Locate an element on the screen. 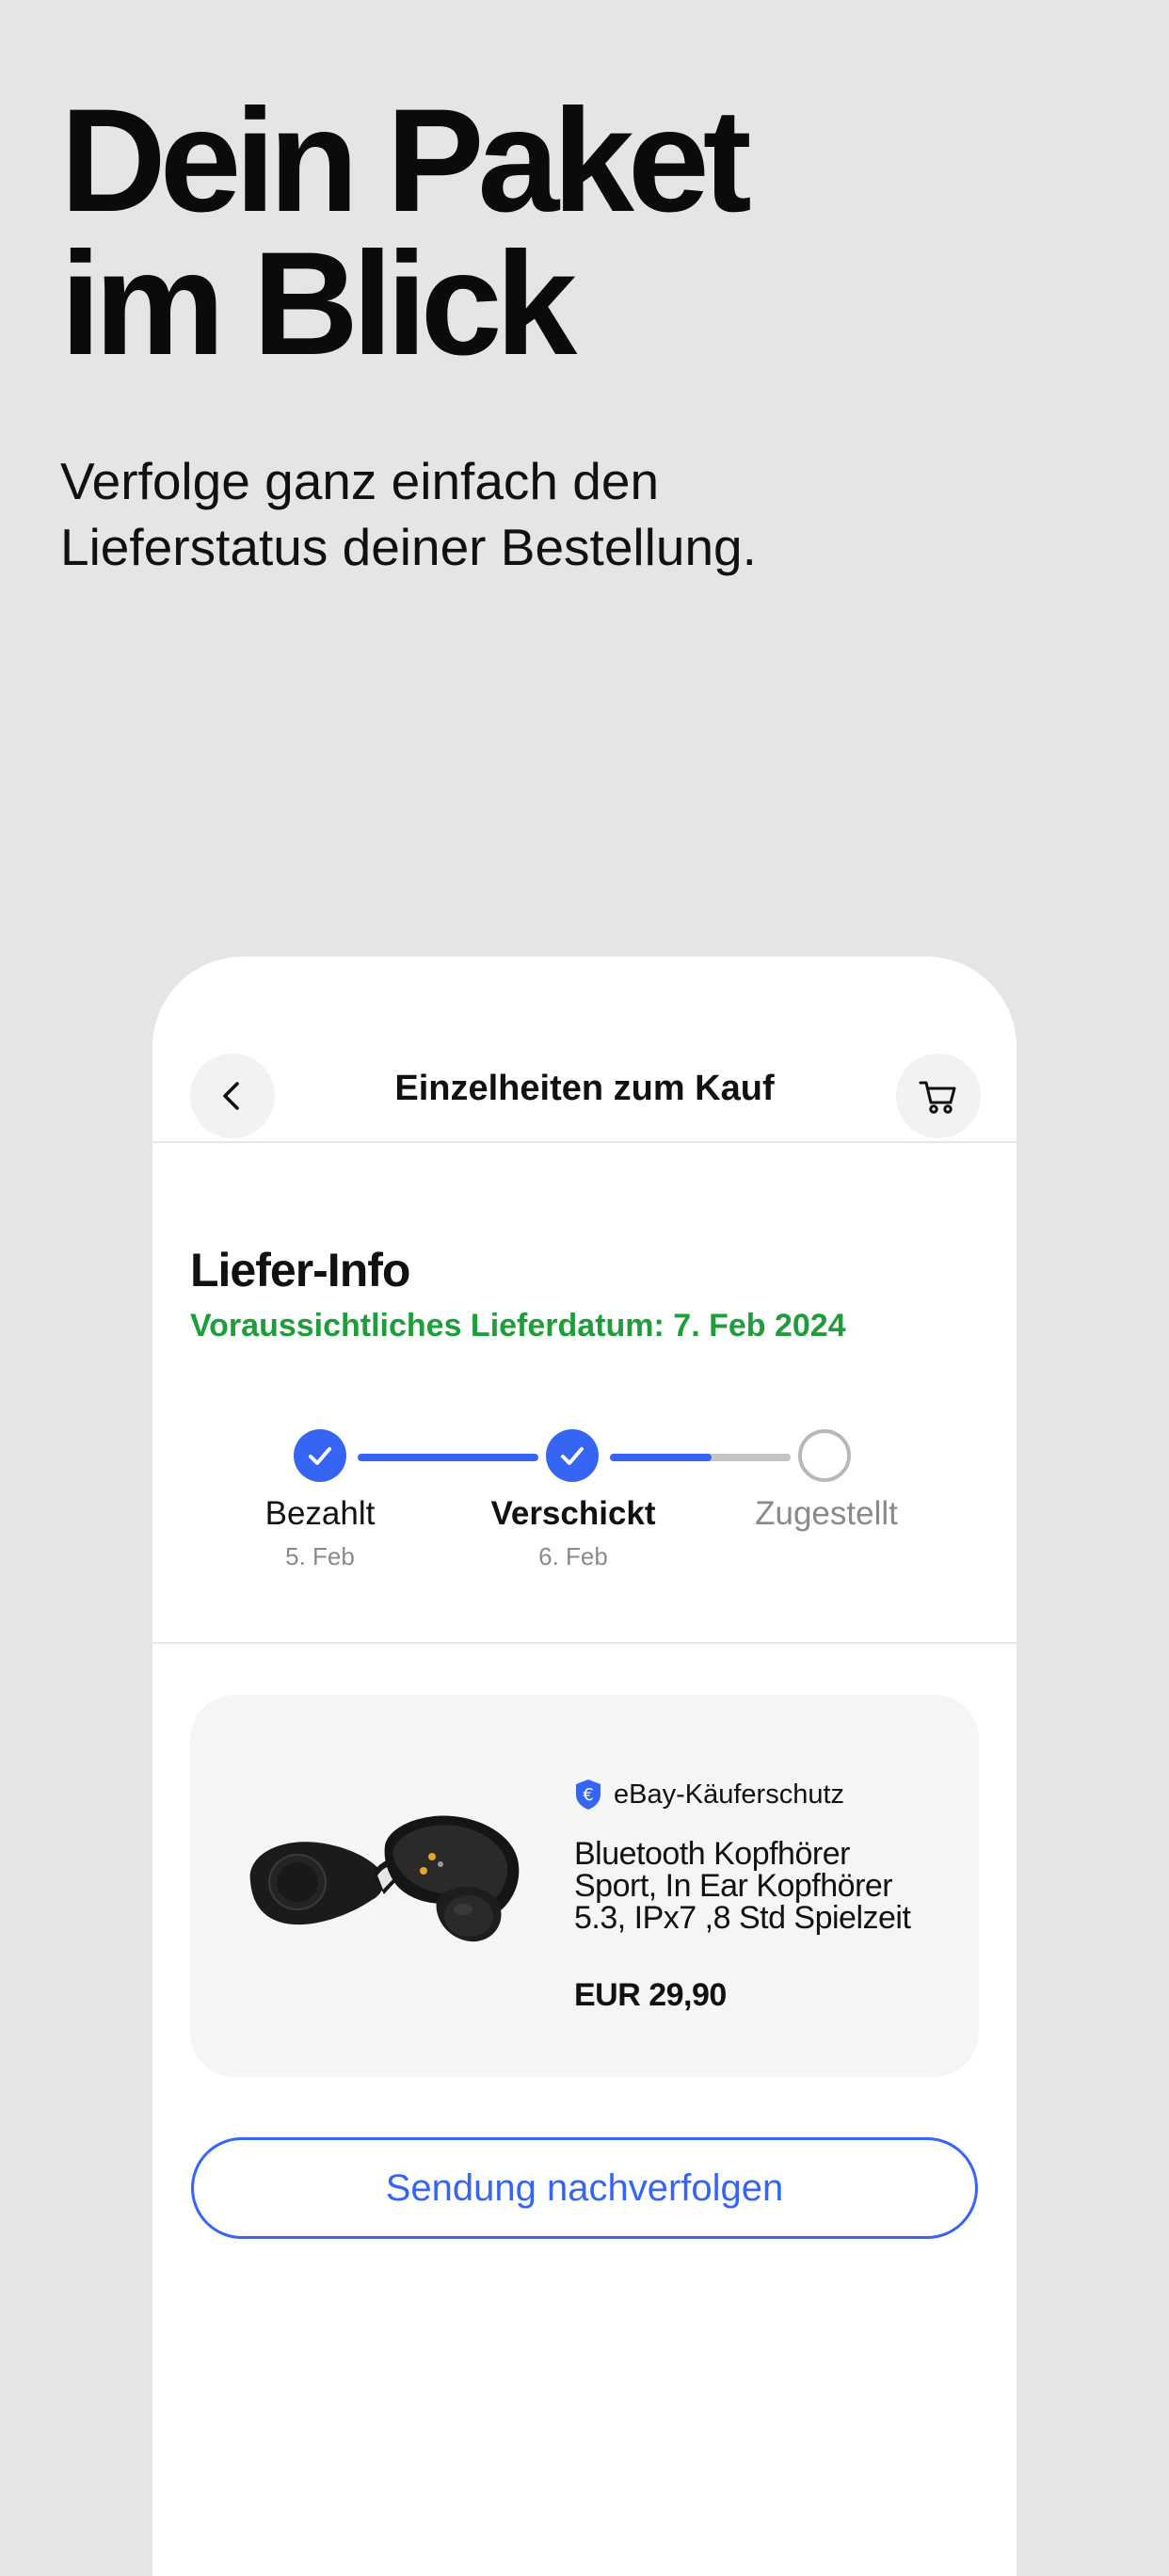 Image resolution: width=1169 pixels, height=2576 pixels. headline-line-1: Dein Paket is located at coordinates (406, 161).